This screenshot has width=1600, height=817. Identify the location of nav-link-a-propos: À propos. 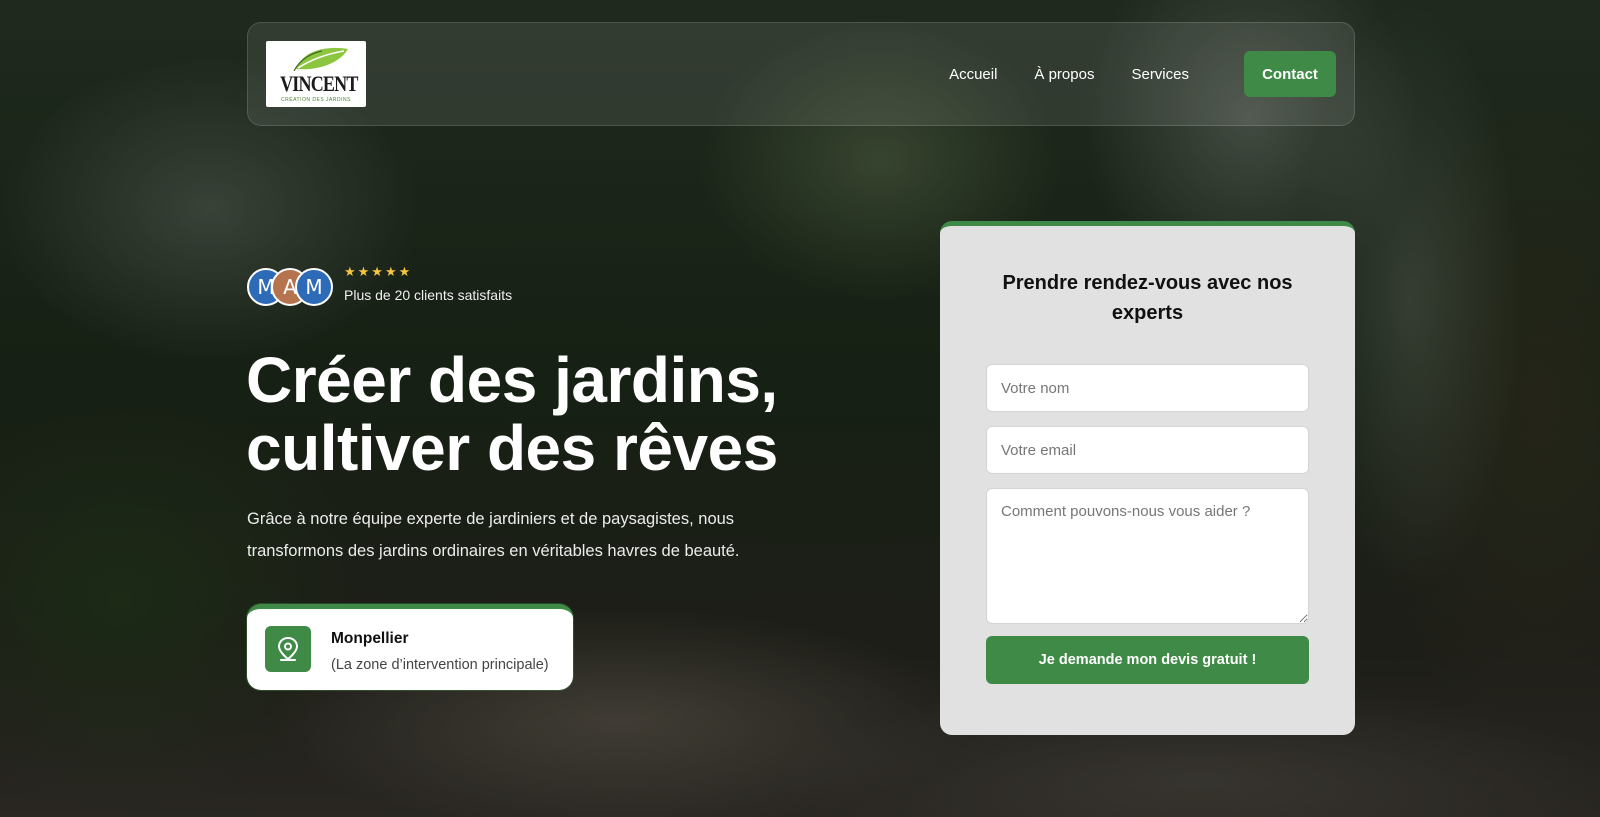
(1064, 74).